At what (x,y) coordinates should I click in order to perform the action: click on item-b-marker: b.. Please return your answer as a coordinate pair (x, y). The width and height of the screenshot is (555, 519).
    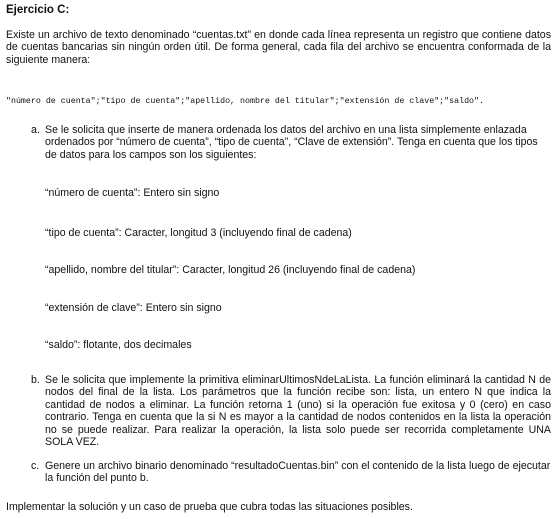
    Looking at the image, I should click on (35, 380).